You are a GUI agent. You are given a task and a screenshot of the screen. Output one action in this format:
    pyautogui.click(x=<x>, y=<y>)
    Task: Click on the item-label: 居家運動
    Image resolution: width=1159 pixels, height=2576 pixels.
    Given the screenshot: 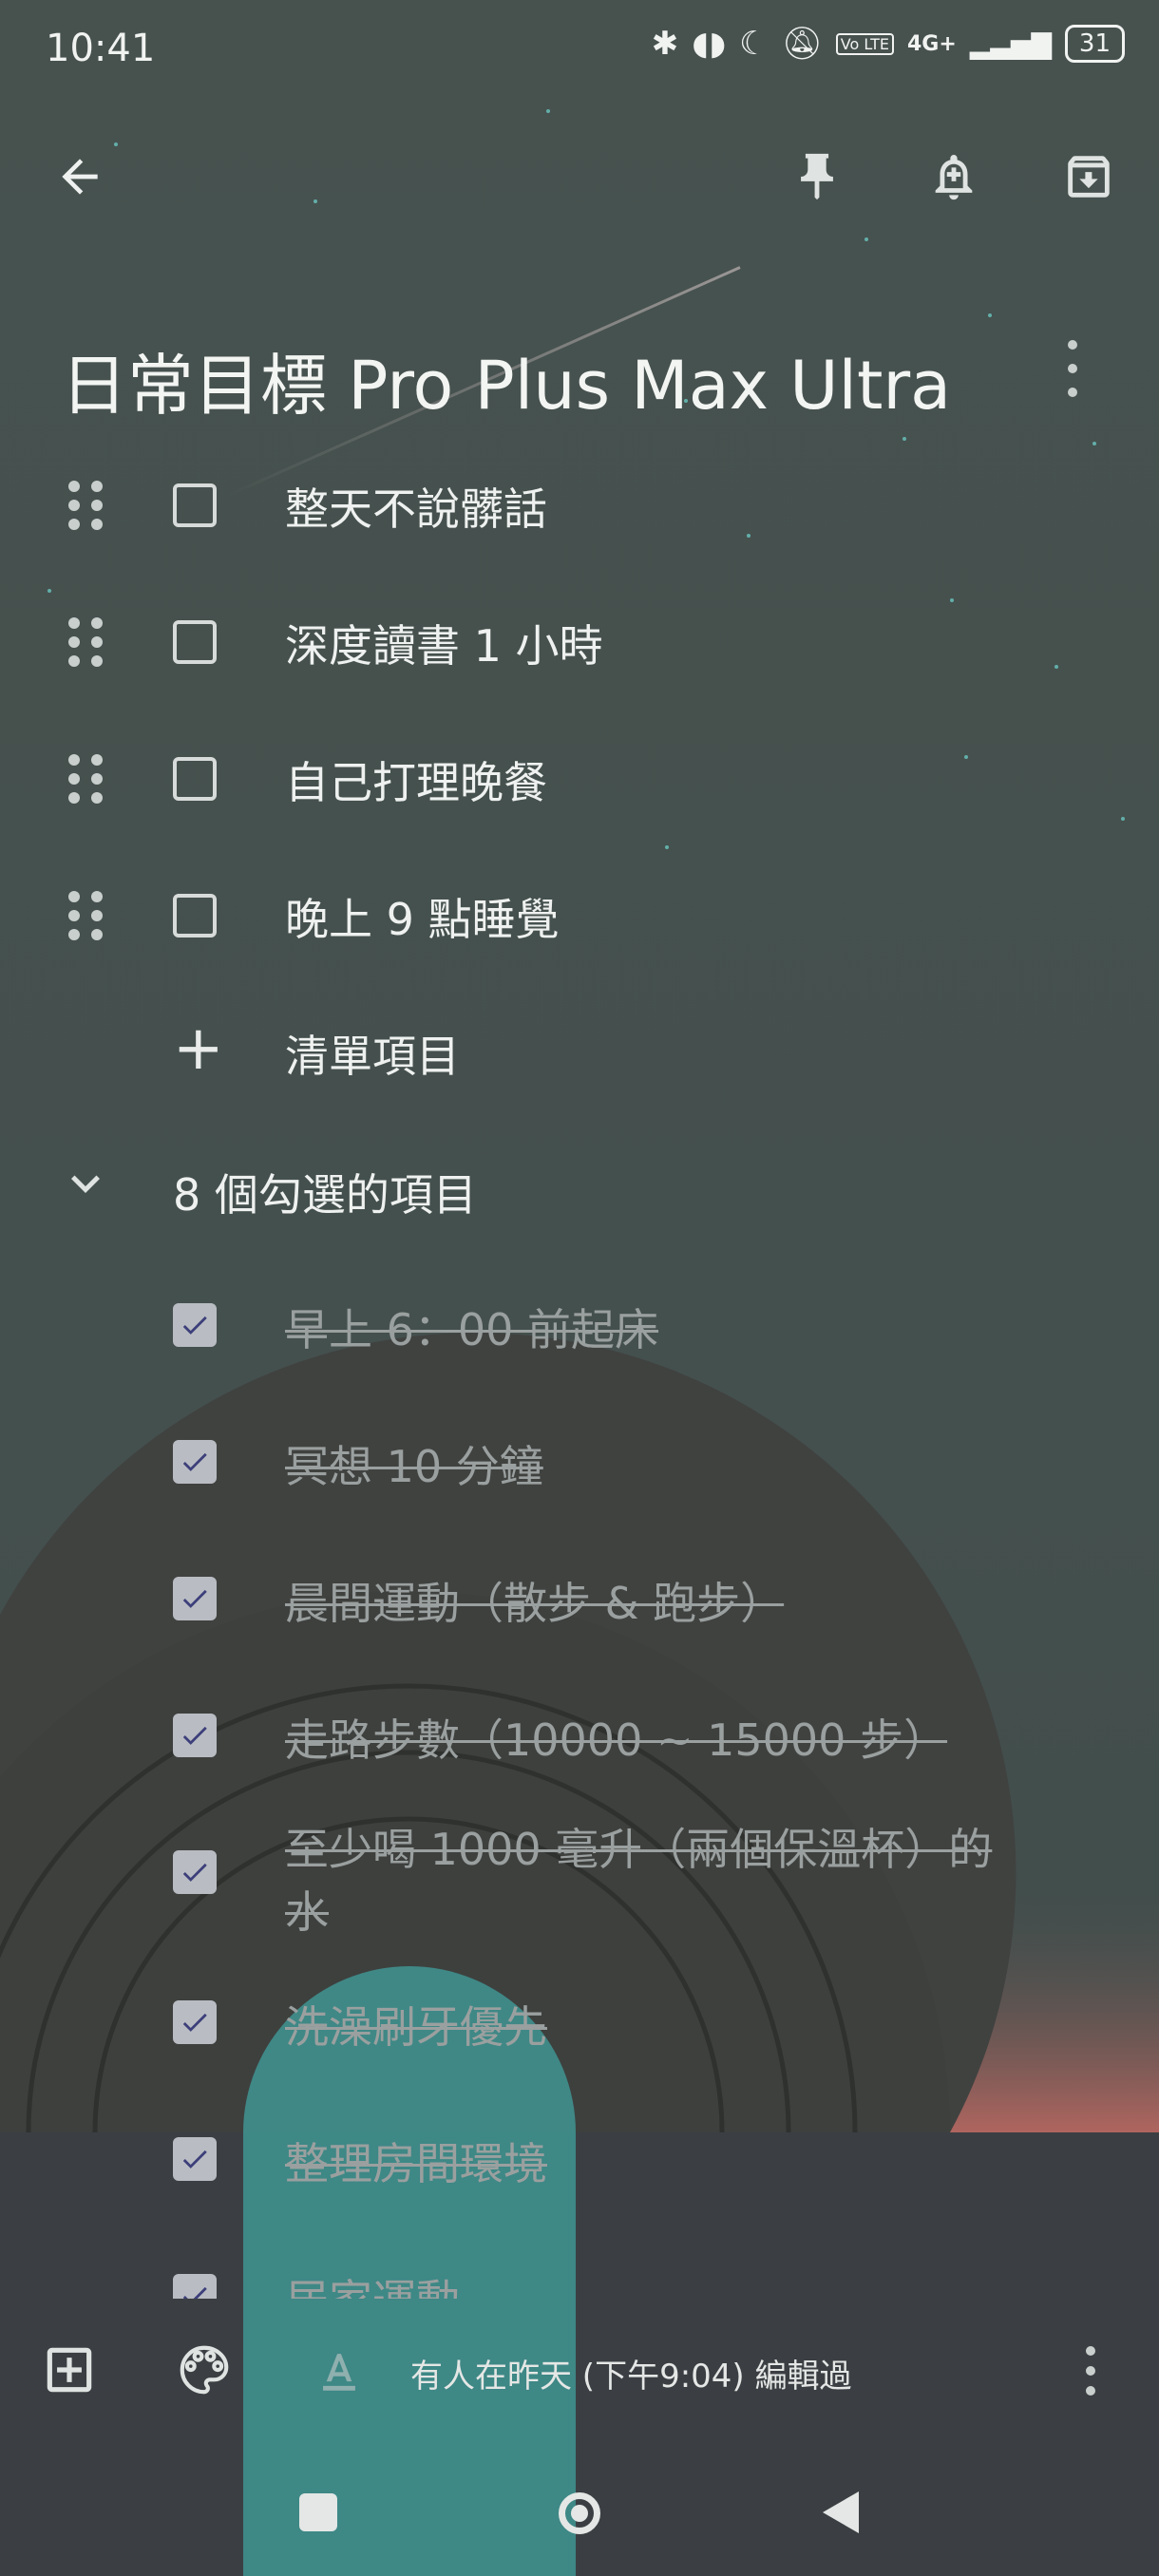 What is the action you would take?
    pyautogui.click(x=372, y=2282)
    